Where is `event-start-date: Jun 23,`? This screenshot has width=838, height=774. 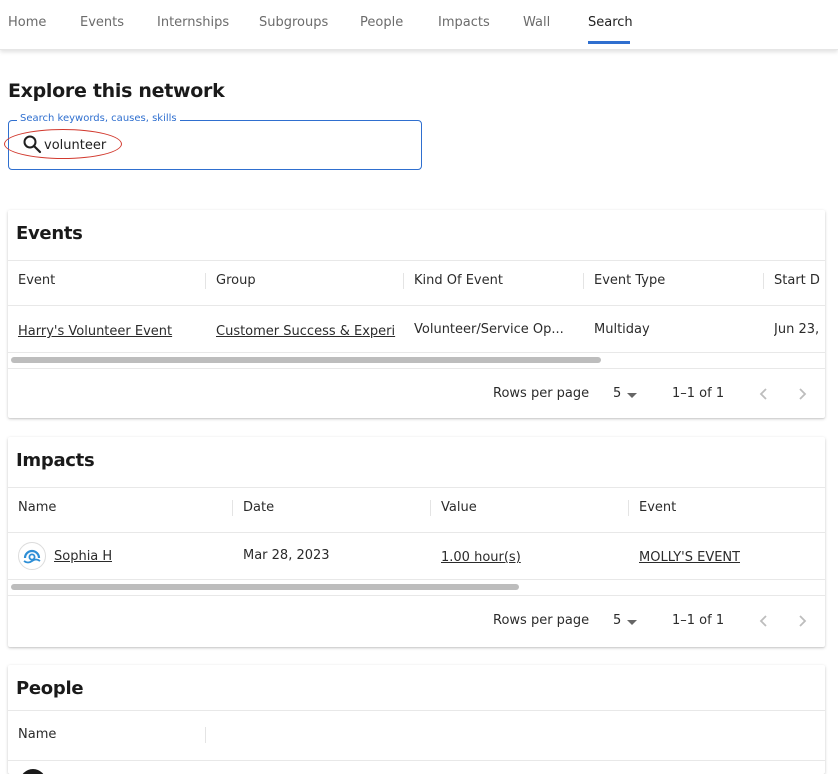
event-start-date: Jun 23, is located at coordinates (797, 329).